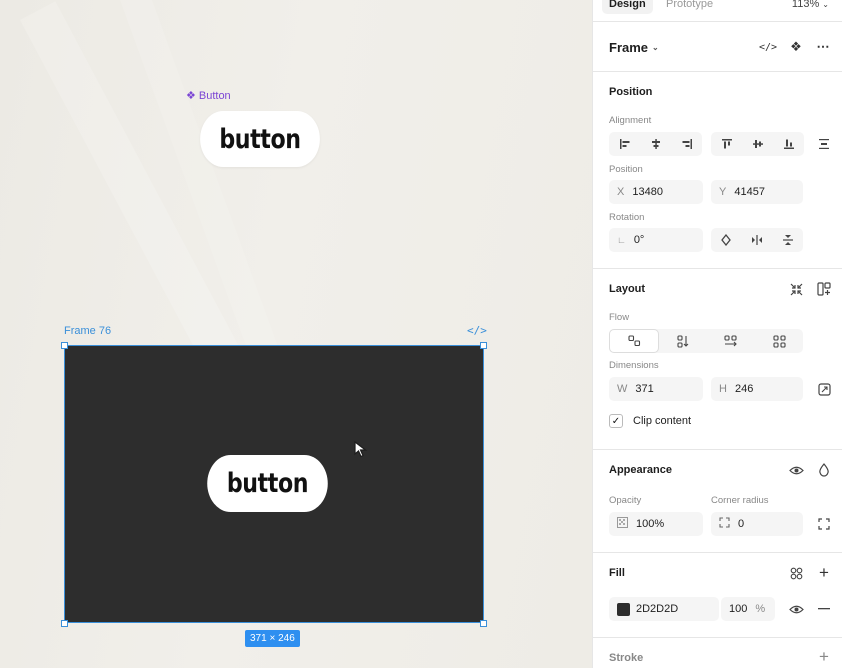 This screenshot has height=668, width=842. What do you see at coordinates (731, 341) in the screenshot?
I see `flow-horizontal-icon` at bounding box center [731, 341].